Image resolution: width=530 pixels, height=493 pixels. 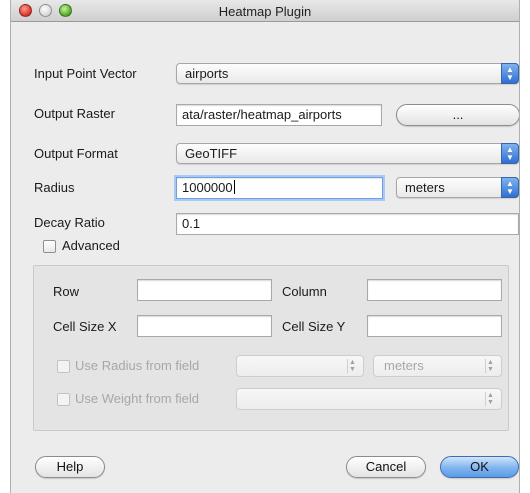 I want to click on input-point-vector-value: airports, so click(x=207, y=73).